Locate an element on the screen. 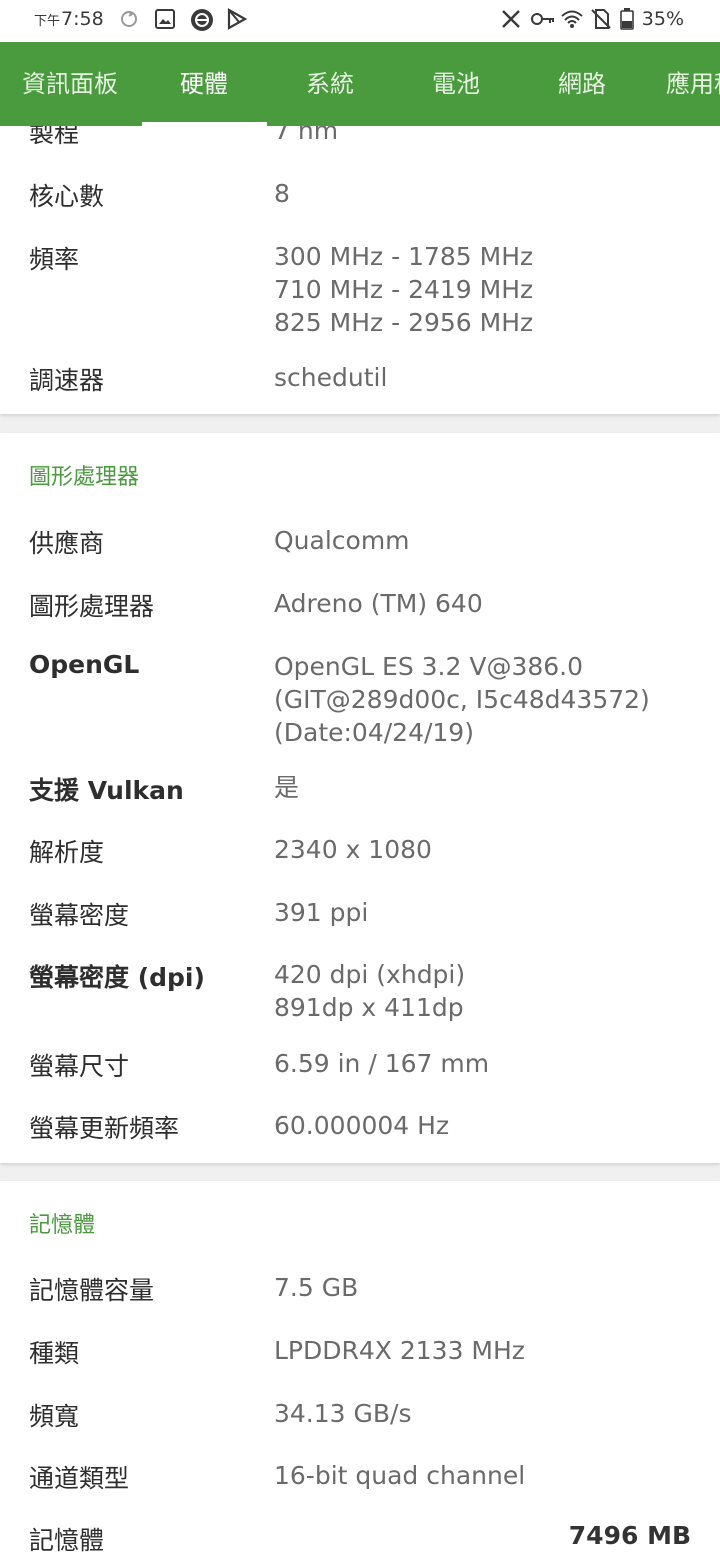 This screenshot has width=720, height=1560. row-label: 螢幕更新頻率 is located at coordinates (104, 1128).